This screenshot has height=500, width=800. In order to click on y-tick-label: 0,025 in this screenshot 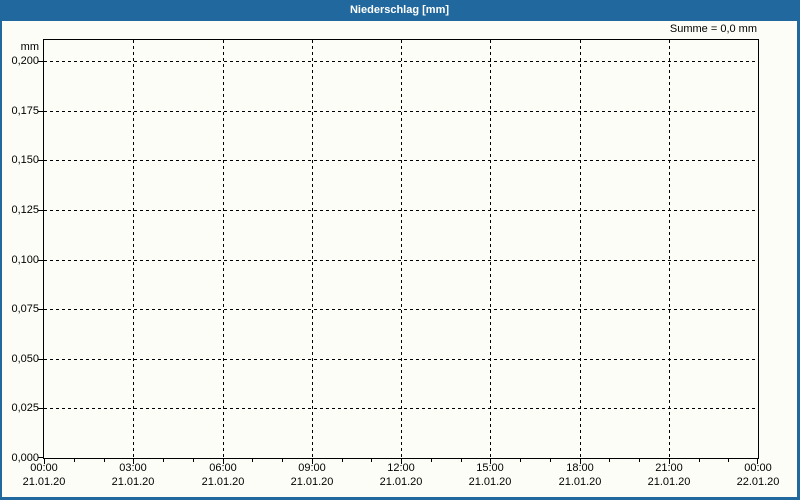, I will do `click(25, 408)`.